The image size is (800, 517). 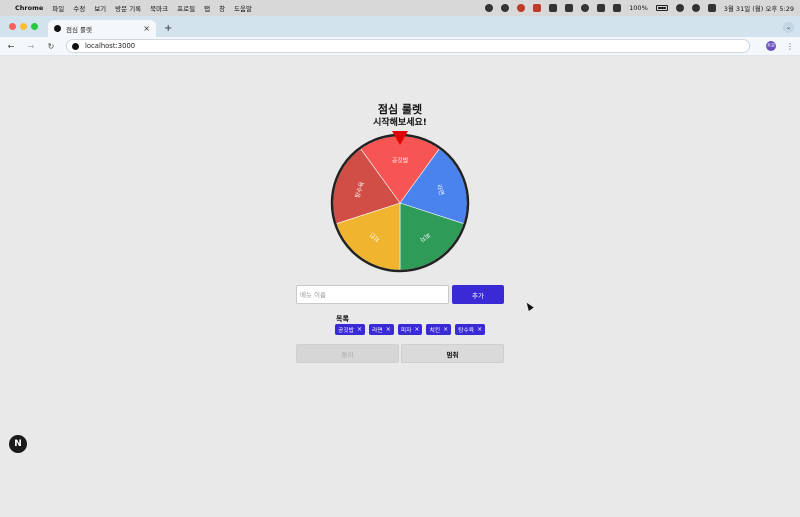 I want to click on menu-item-list: 공깃밥 × 라면 × 피자 × 치킨 × 탕수육 ×, so click(x=410, y=329).